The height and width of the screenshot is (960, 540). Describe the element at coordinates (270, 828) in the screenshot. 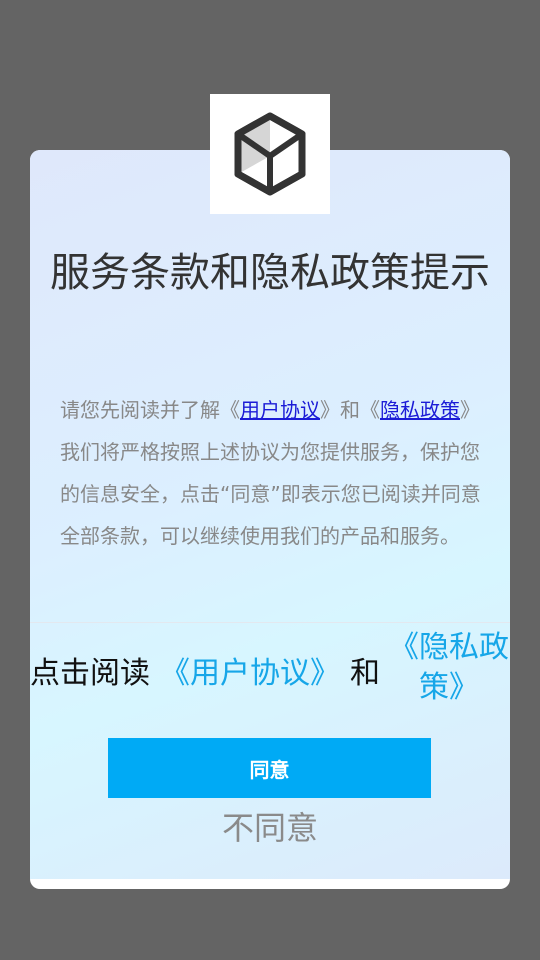

I see `disagree-button: 不同意` at that location.